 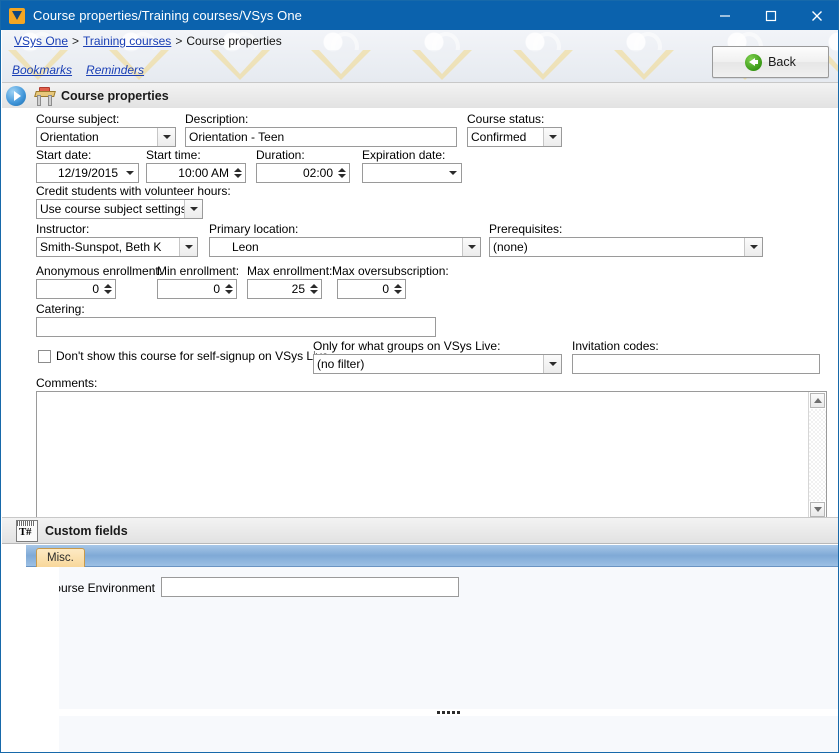 What do you see at coordinates (817, 400) in the screenshot?
I see `scroll-up-icon` at bounding box center [817, 400].